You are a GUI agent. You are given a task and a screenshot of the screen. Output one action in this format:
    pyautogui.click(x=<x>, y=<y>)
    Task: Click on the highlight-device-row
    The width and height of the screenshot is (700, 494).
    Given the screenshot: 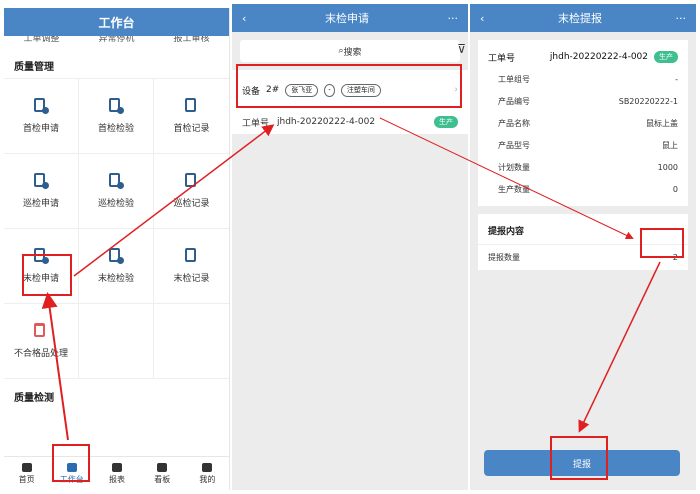 What is the action you would take?
    pyautogui.click(x=349, y=86)
    